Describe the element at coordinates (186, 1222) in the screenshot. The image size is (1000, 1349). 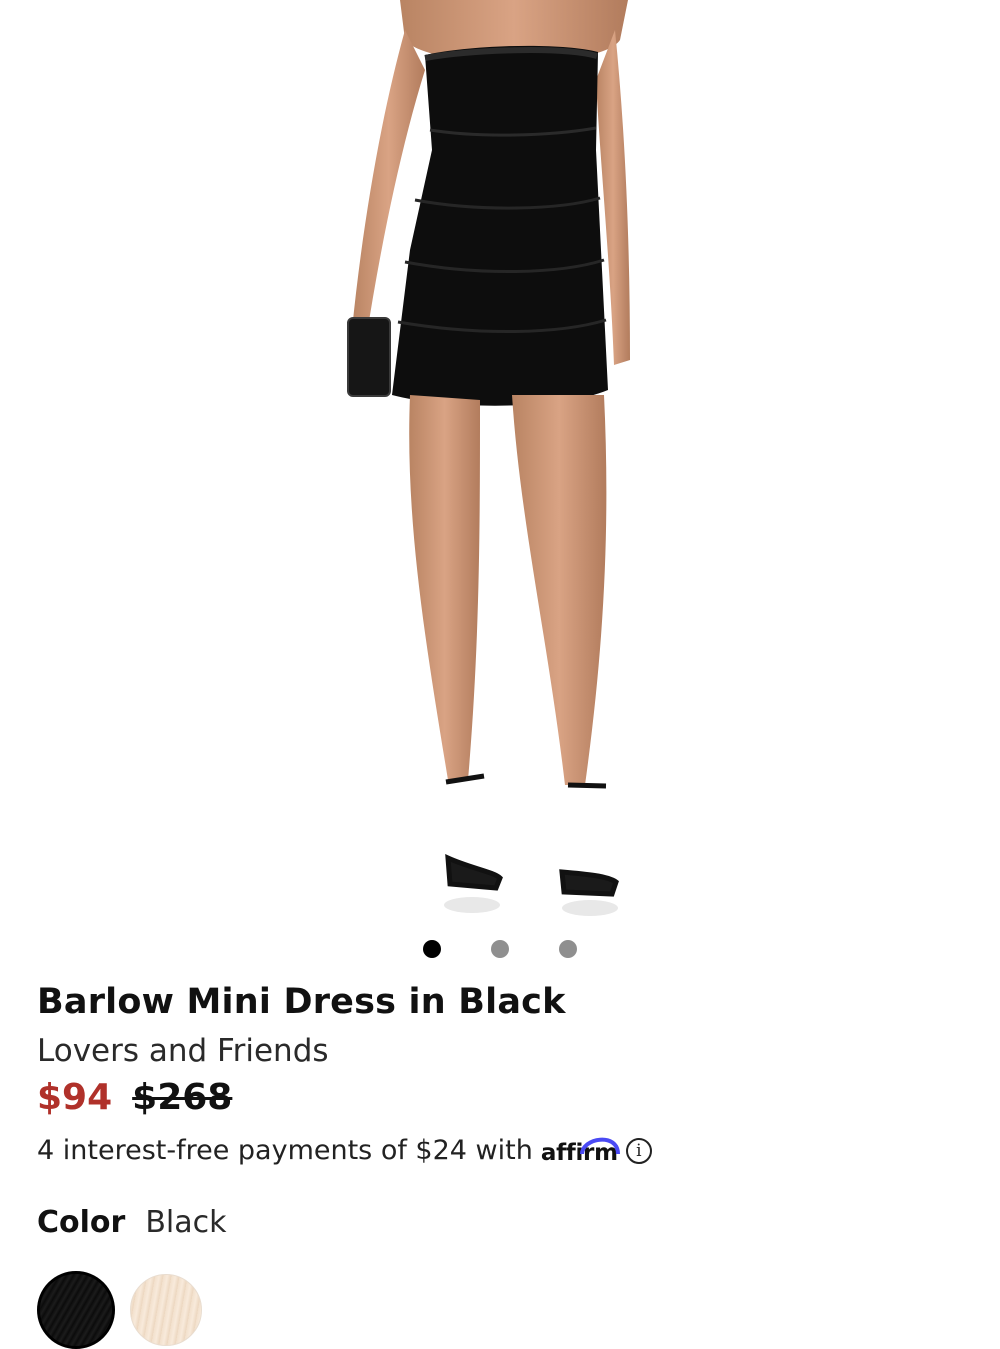
I see `selected-color-name: Black` at that location.